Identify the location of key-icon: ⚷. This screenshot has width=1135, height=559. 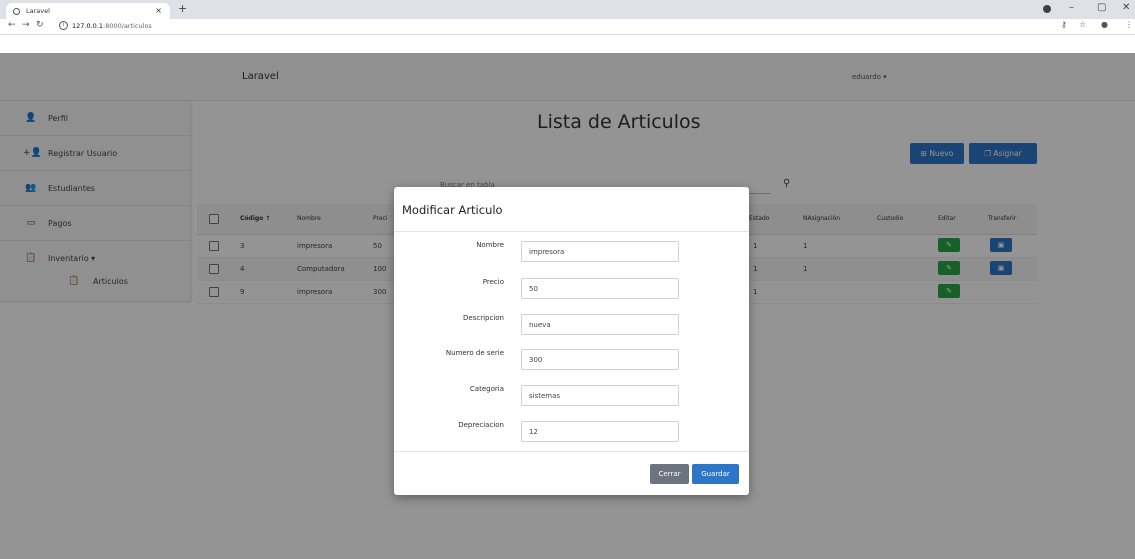
(1064, 24).